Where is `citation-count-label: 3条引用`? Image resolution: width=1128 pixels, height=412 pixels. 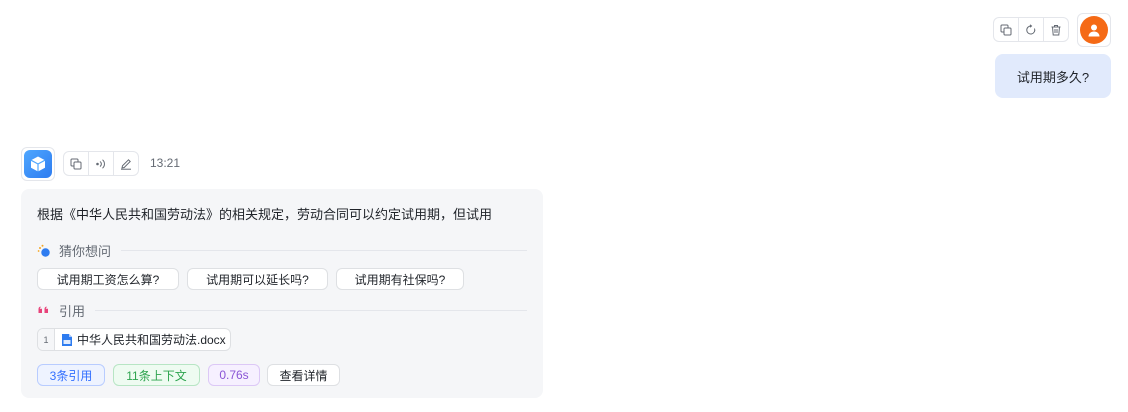
citation-count-label: 3条引用 is located at coordinates (71, 375).